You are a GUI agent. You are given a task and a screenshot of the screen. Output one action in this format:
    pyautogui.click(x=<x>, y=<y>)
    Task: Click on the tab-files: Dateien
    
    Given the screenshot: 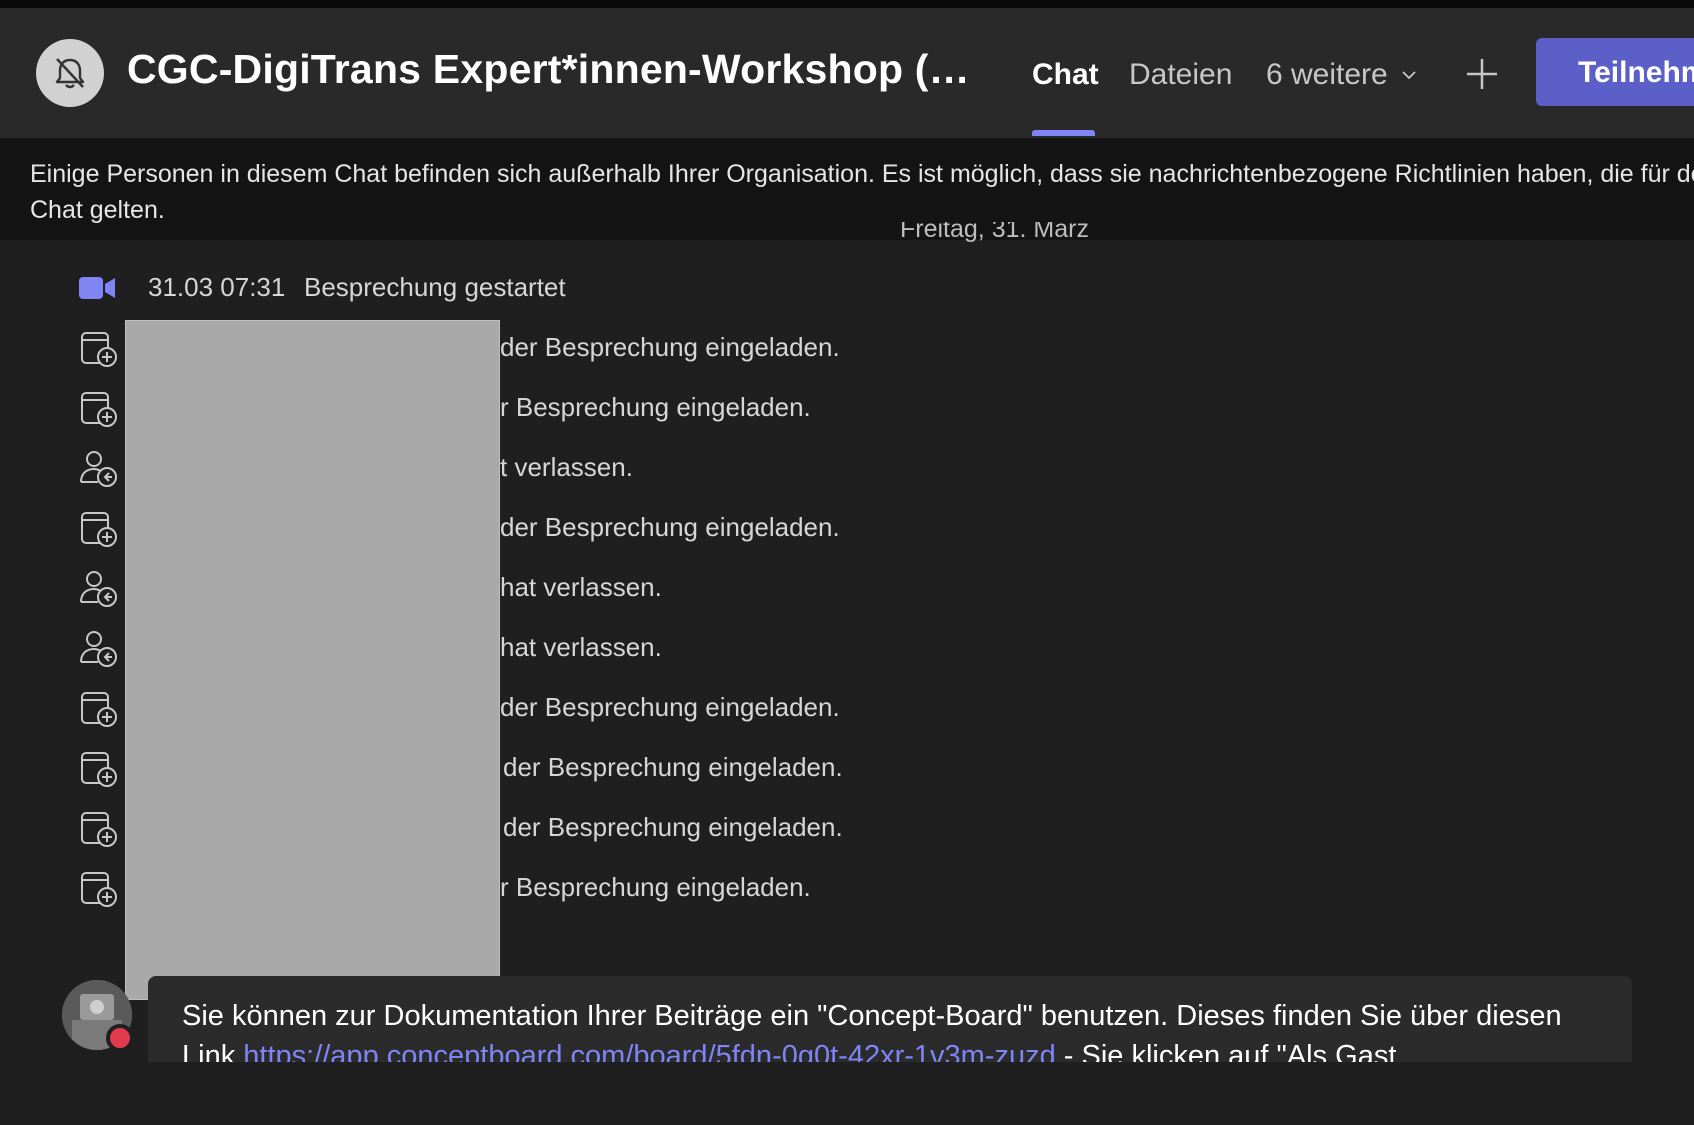 What is the action you would take?
    pyautogui.click(x=1180, y=75)
    